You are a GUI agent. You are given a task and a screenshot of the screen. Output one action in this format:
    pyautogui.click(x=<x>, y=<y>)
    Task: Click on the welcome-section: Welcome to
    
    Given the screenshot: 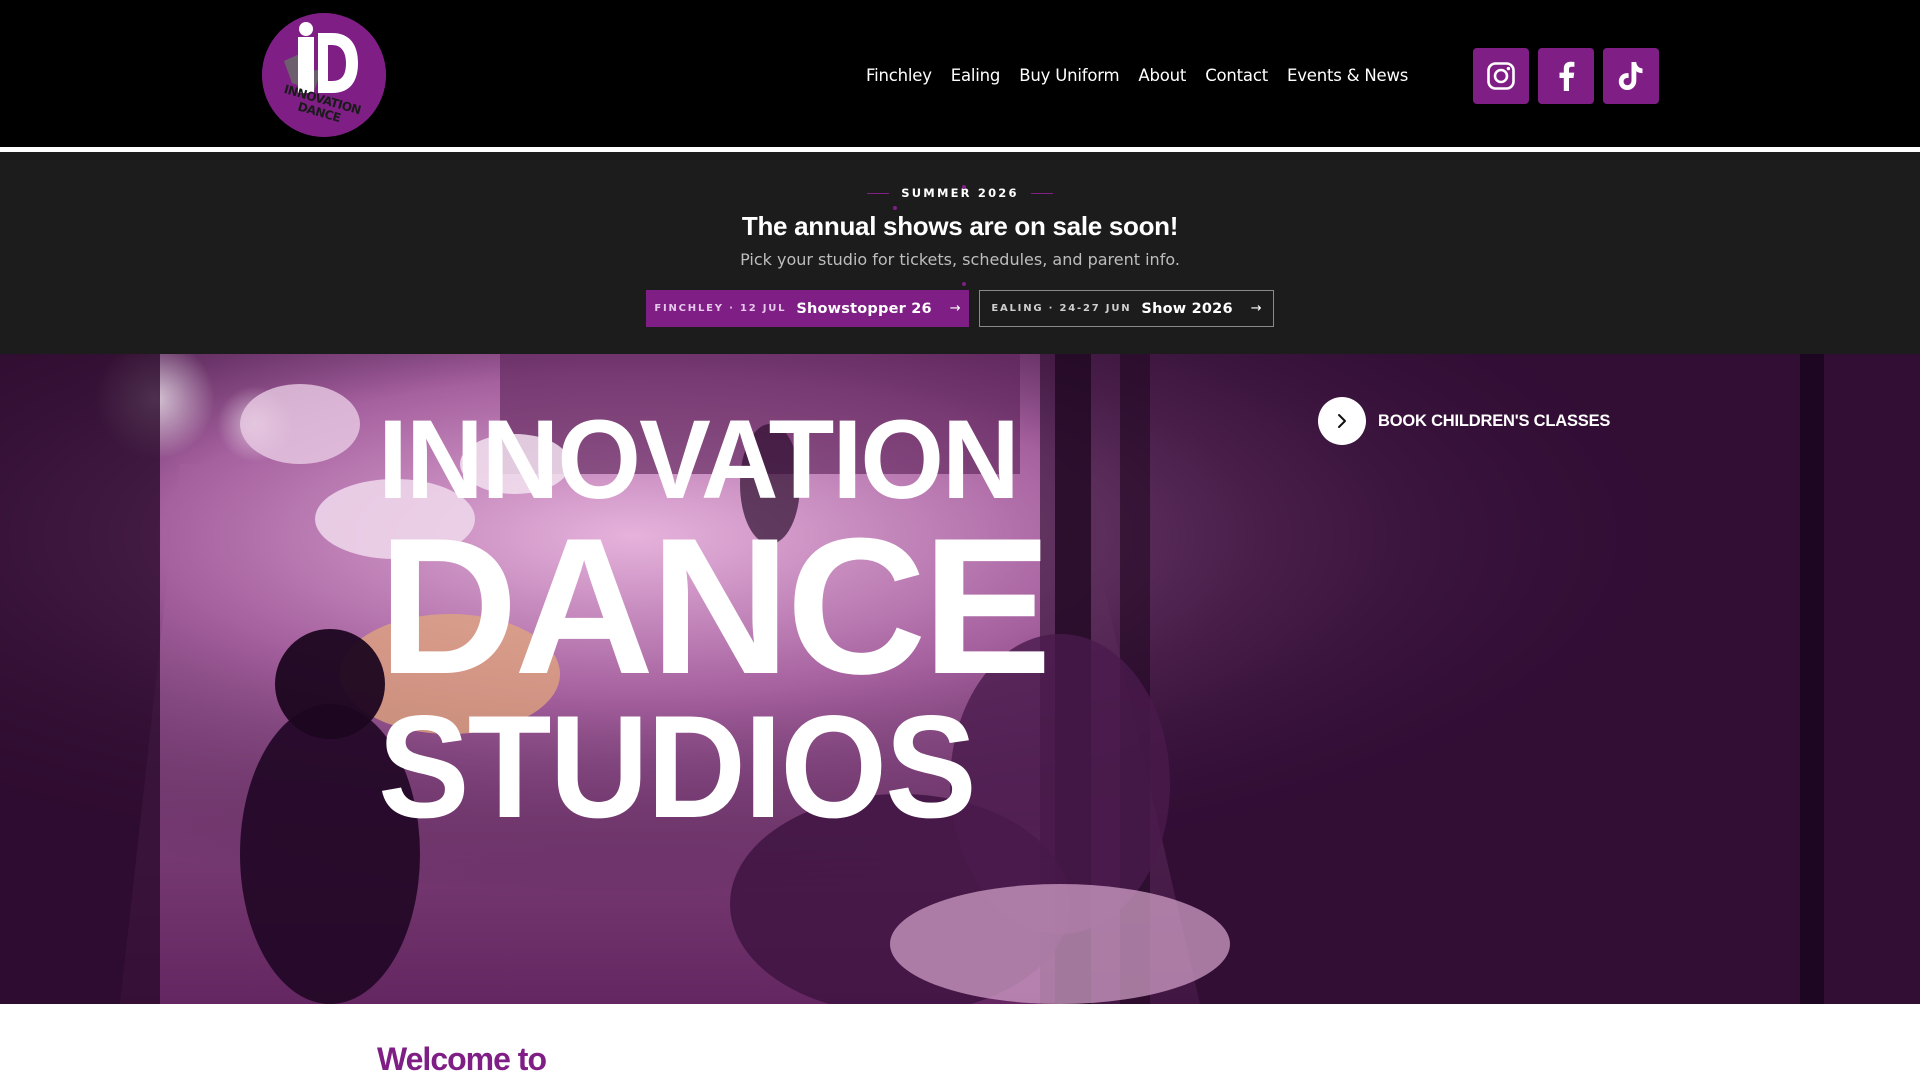 What is the action you would take?
    pyautogui.click(x=960, y=1042)
    